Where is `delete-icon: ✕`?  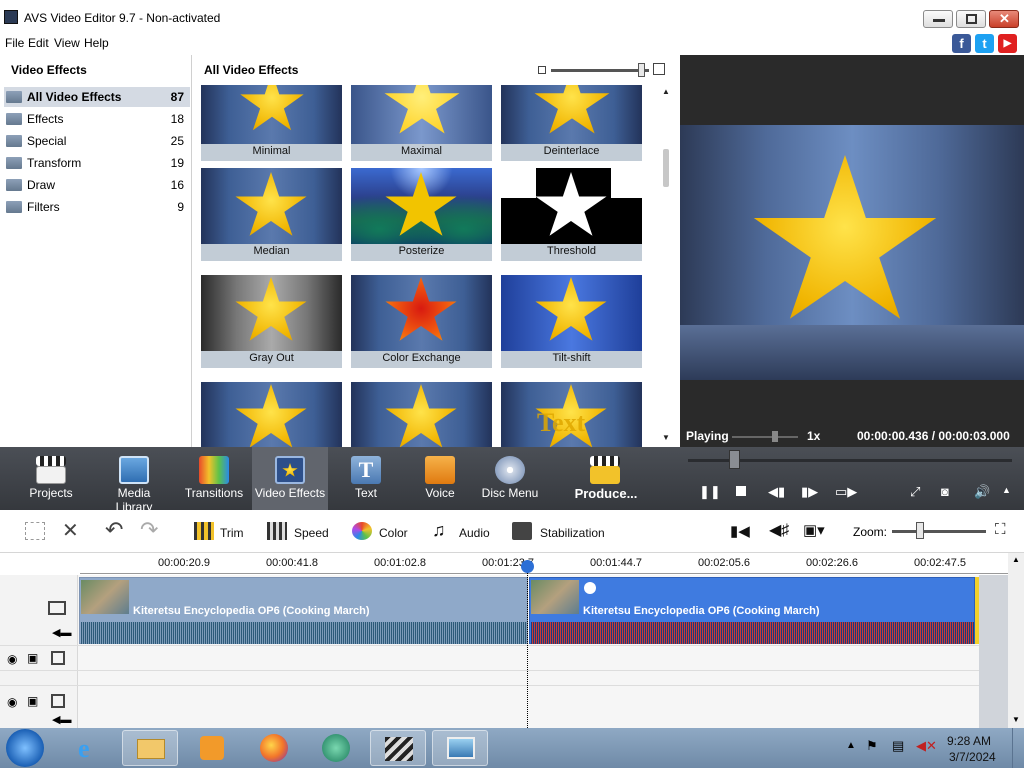 delete-icon: ✕ is located at coordinates (70, 530).